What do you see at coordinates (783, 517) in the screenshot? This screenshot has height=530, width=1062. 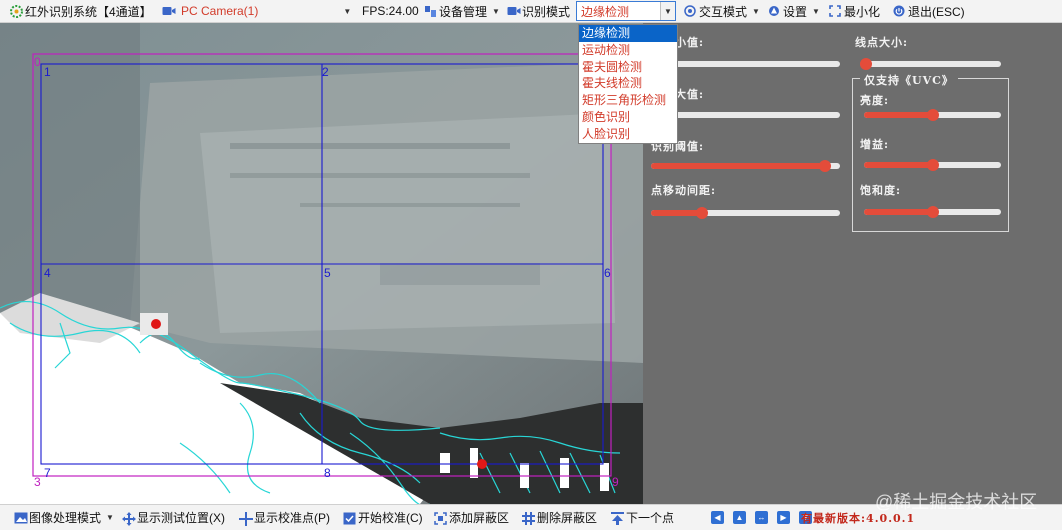 I see `arrow-right-icon: ▶` at bounding box center [783, 517].